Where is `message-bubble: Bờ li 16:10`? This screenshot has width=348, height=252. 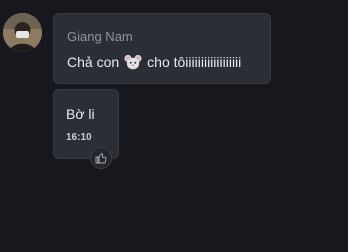
message-bubble: Bờ li 16:10 is located at coordinates (86, 124).